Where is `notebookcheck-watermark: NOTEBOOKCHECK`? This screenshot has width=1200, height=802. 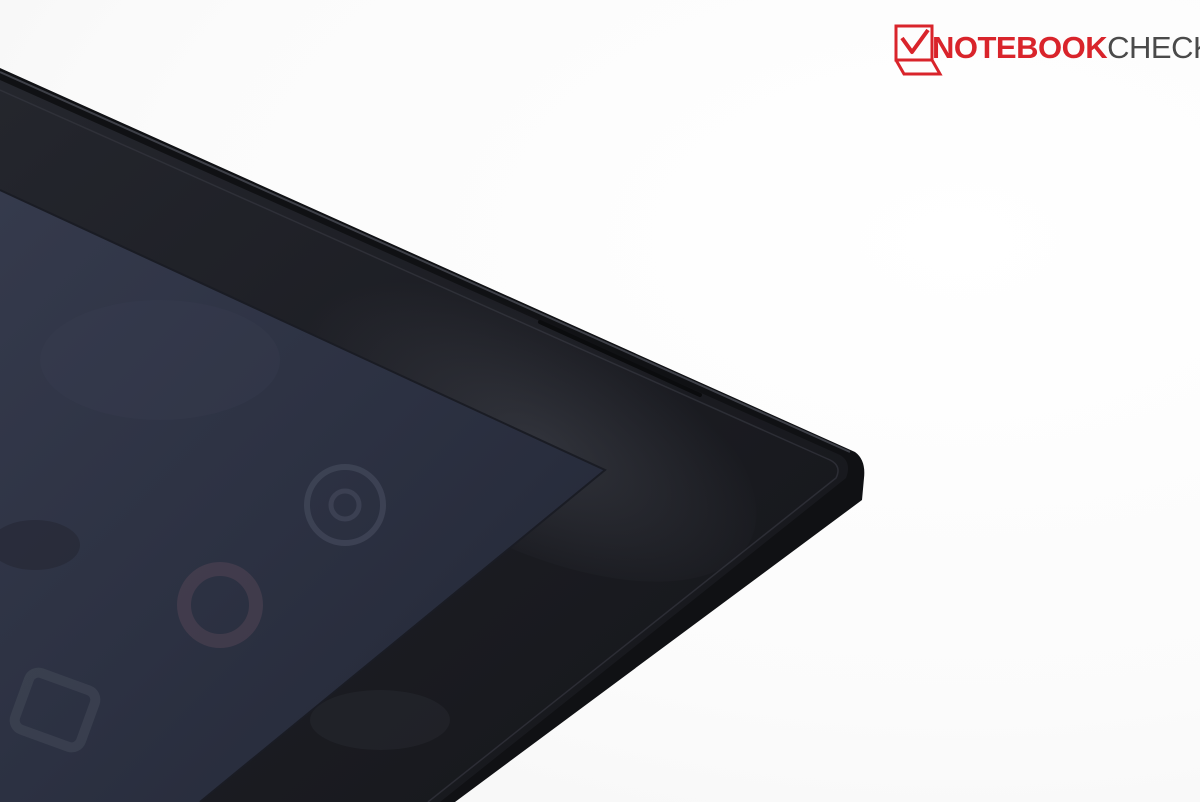 notebookcheck-watermark: NOTEBOOKCHECK is located at coordinates (1046, 50).